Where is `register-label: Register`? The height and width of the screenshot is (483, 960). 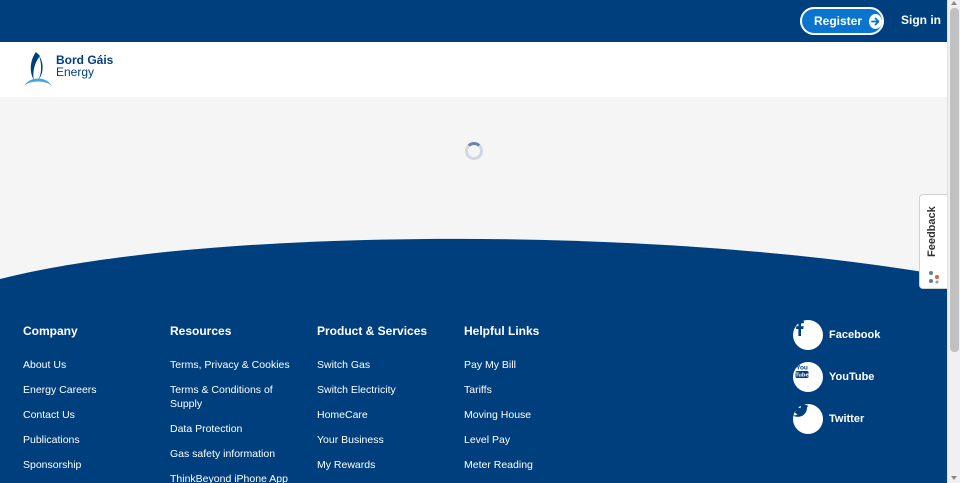
register-label: Register is located at coordinates (838, 21).